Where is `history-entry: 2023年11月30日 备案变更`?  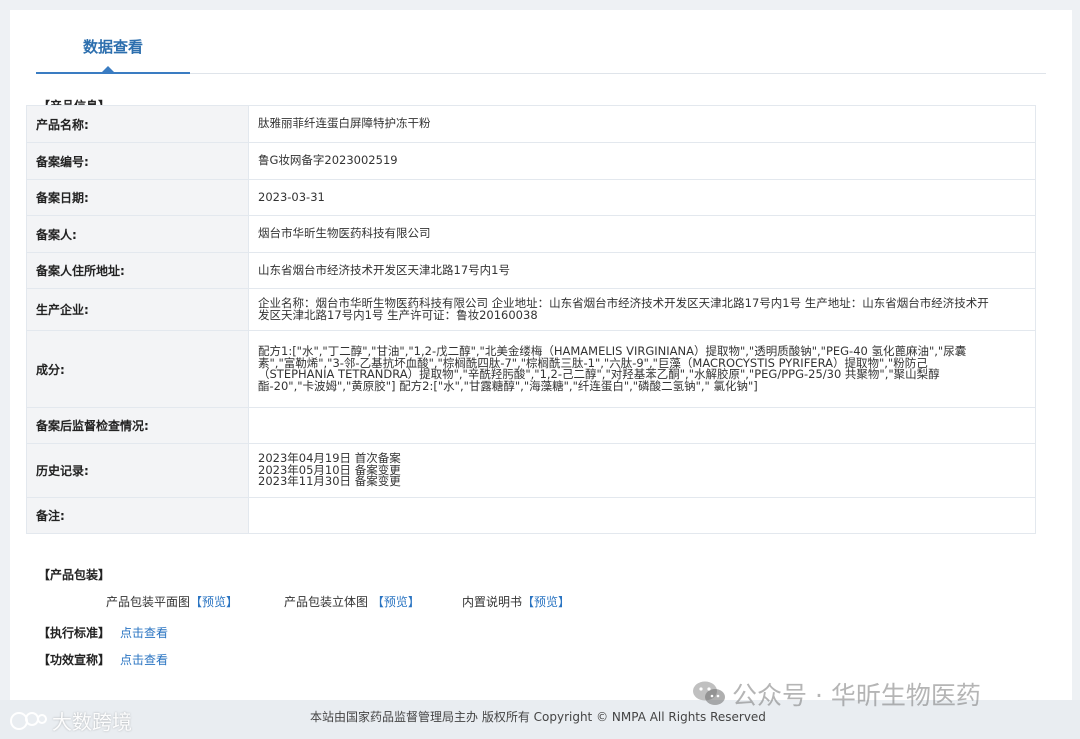 history-entry: 2023年11月30日 备案变更 is located at coordinates (329, 481).